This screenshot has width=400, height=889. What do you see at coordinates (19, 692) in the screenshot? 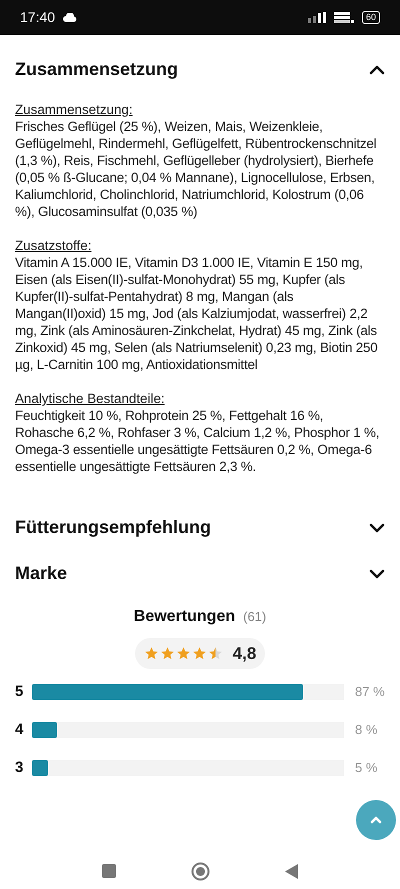
I see `star-level-label: 5` at bounding box center [19, 692].